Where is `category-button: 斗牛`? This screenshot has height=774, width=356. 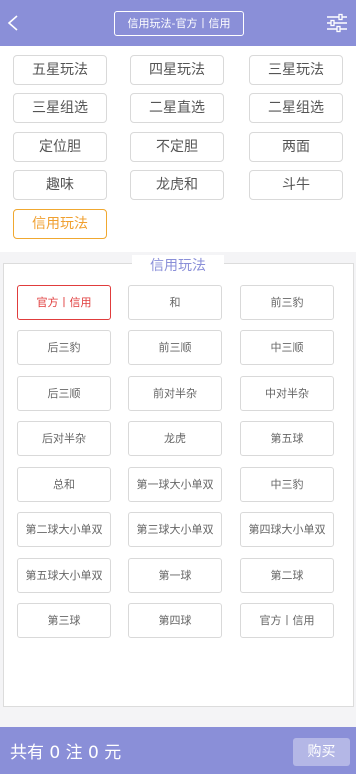
category-button: 斗牛 is located at coordinates (296, 185).